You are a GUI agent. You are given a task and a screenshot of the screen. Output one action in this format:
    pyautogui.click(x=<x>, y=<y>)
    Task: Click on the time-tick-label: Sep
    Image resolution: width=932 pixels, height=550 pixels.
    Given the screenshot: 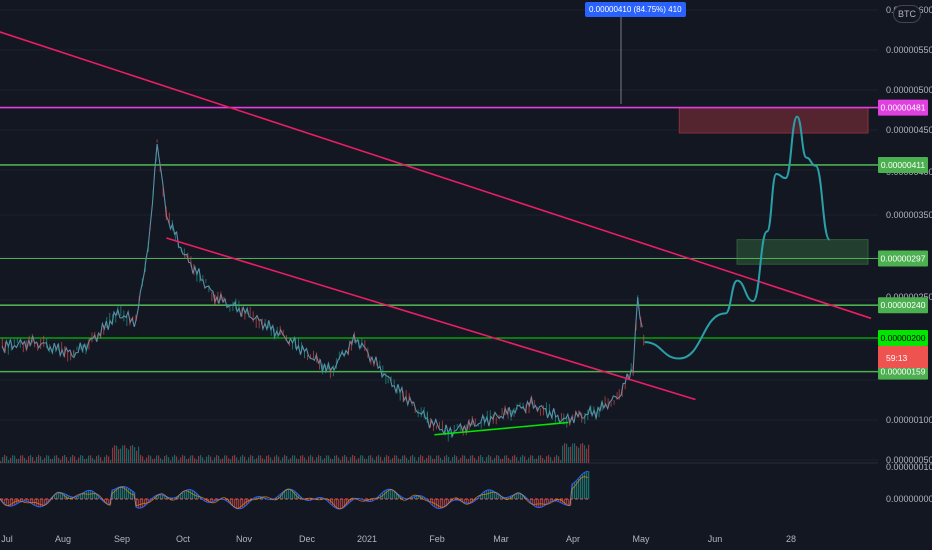 What is the action you would take?
    pyautogui.click(x=122, y=539)
    